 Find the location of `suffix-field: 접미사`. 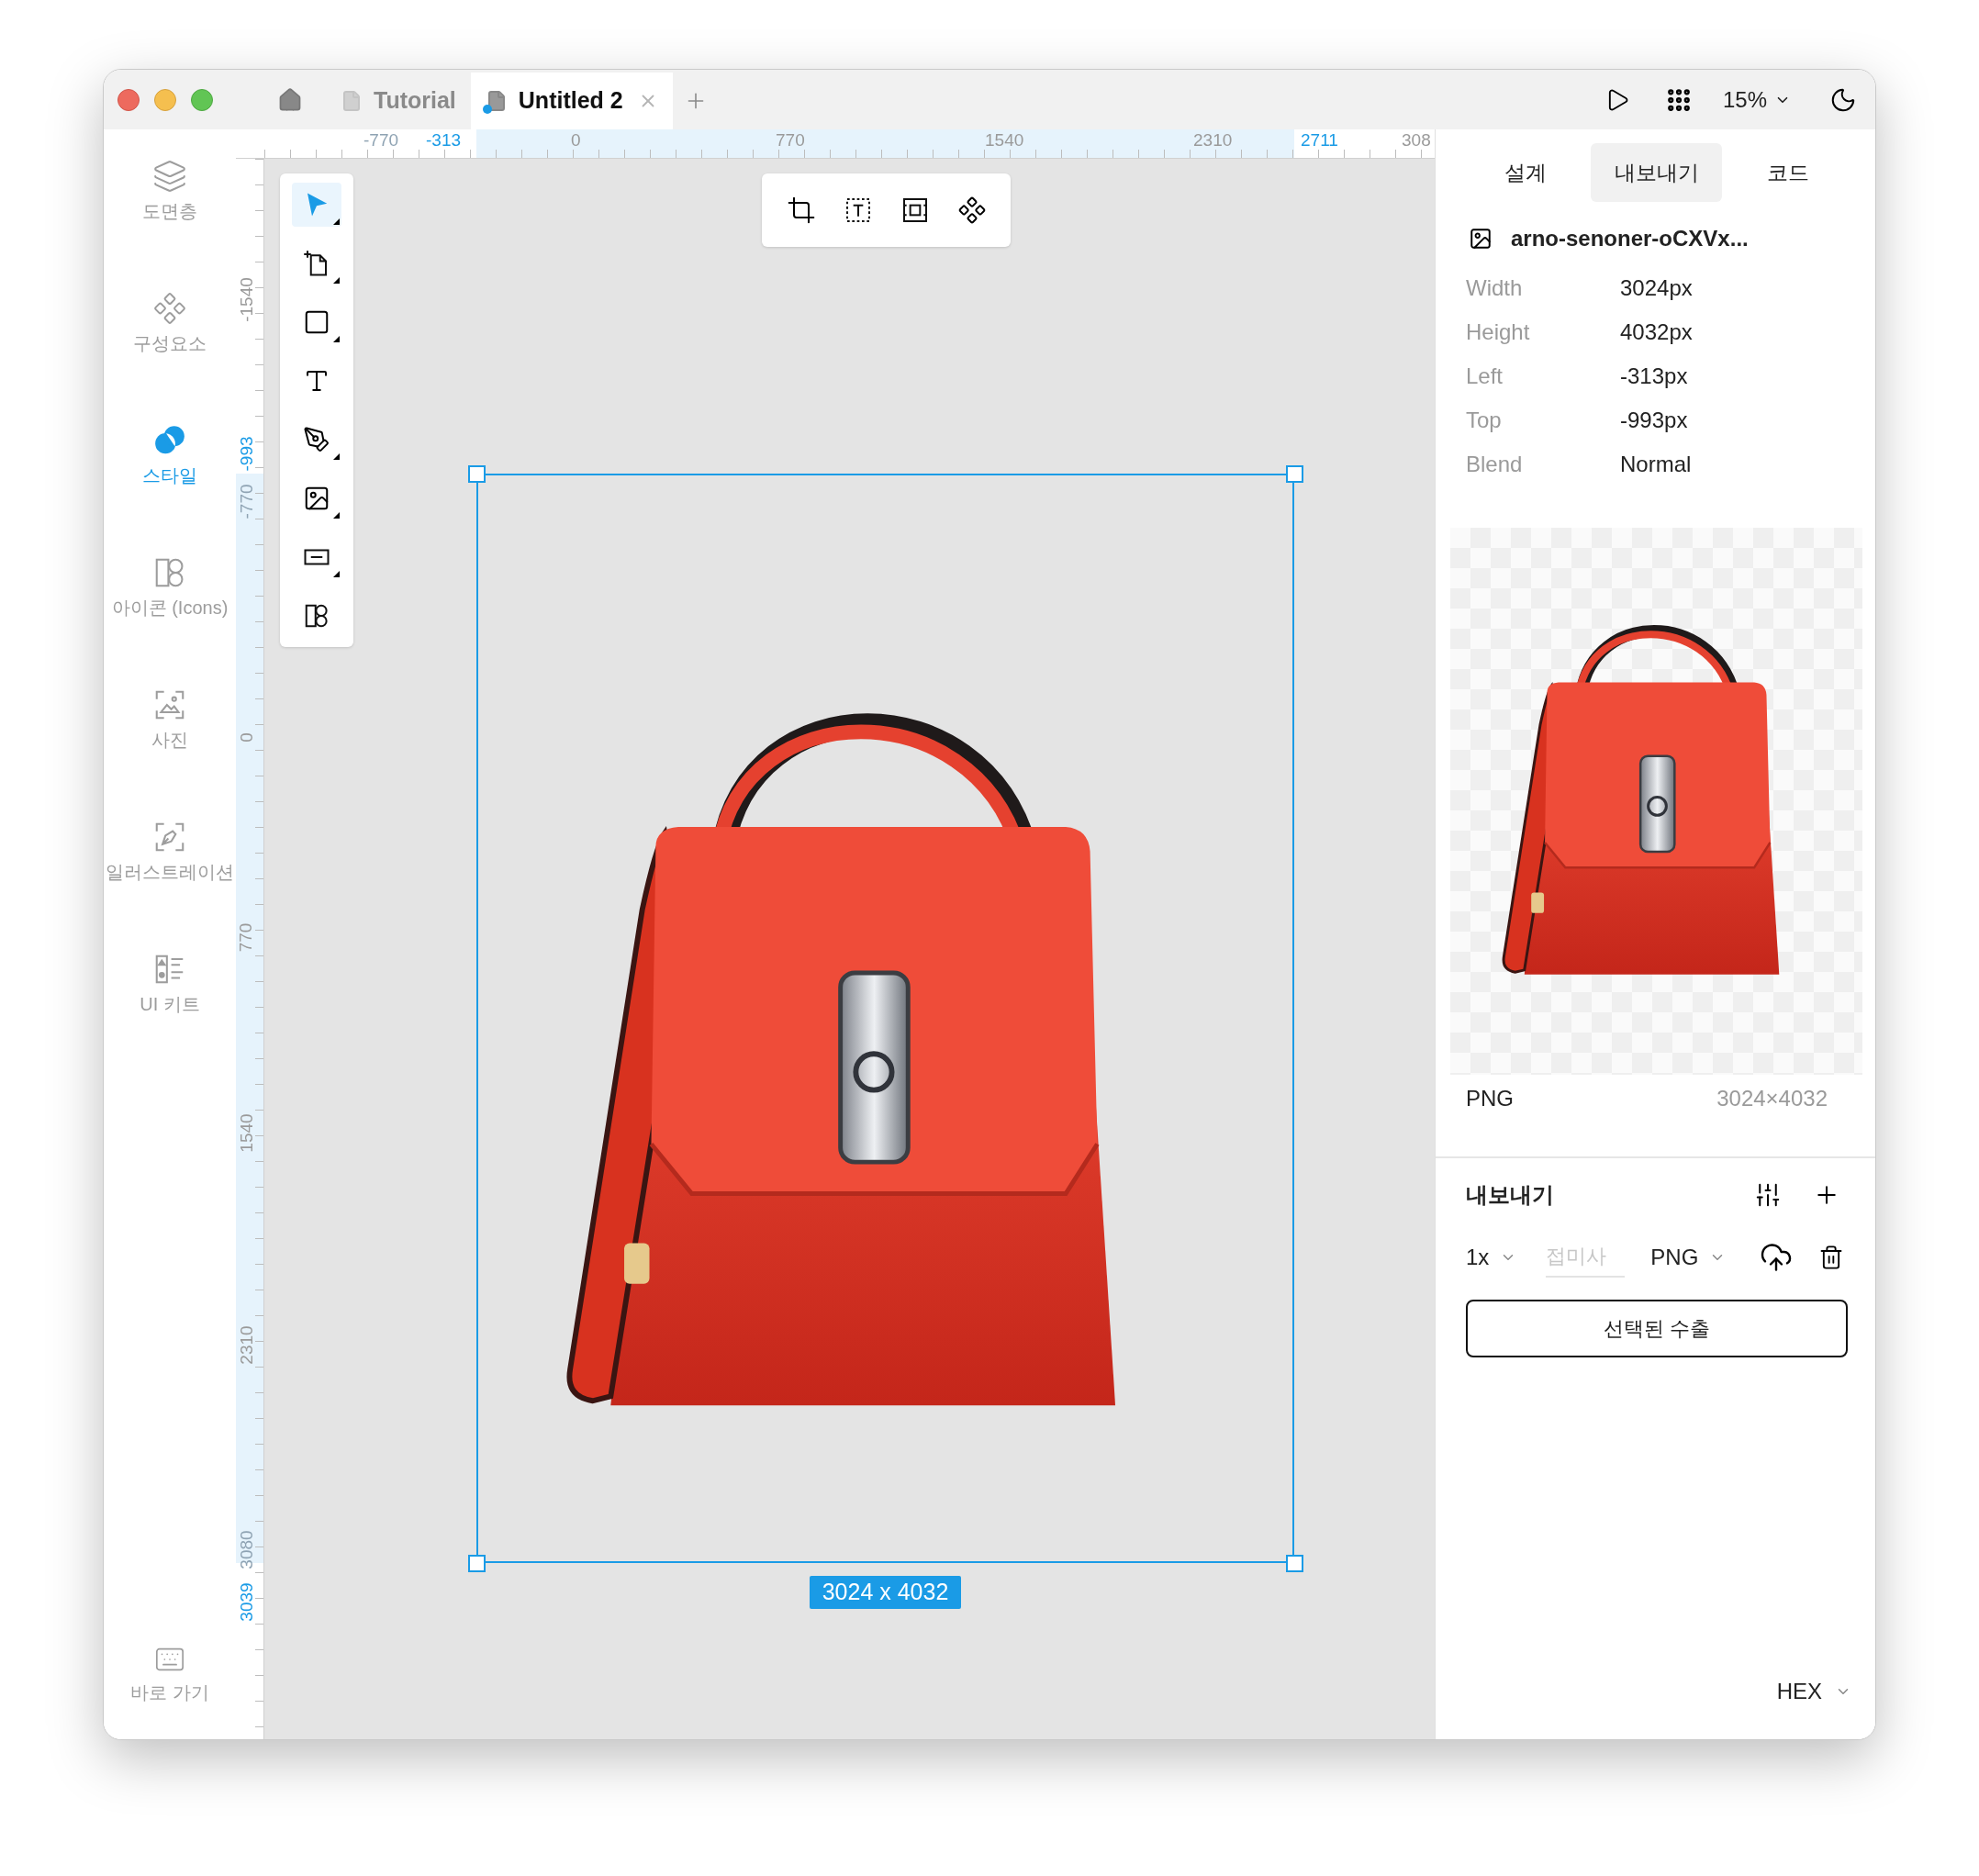

suffix-field: 접미사 is located at coordinates (1586, 1257).